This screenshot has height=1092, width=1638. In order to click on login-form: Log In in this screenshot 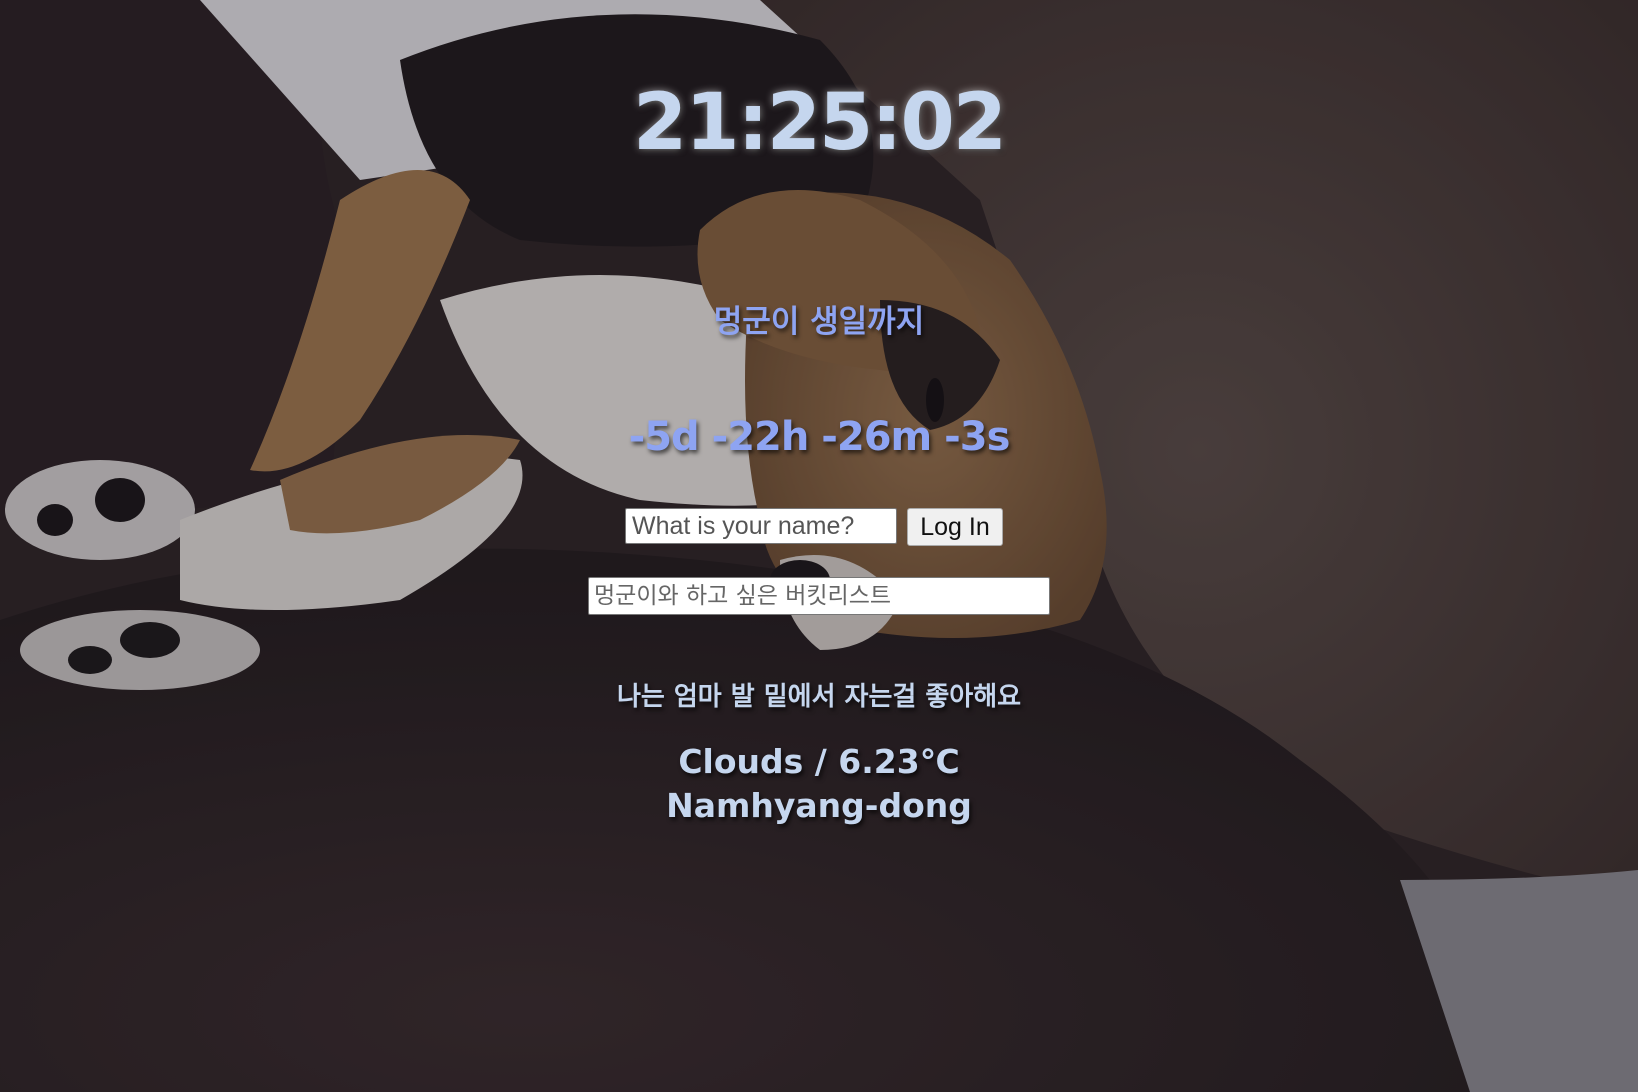, I will do `click(814, 527)`.